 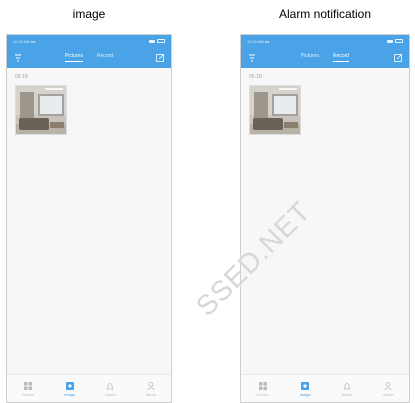 What do you see at coordinates (325, 14) in the screenshot?
I see `caption-alarm-notification: Alarm notification` at bounding box center [325, 14].